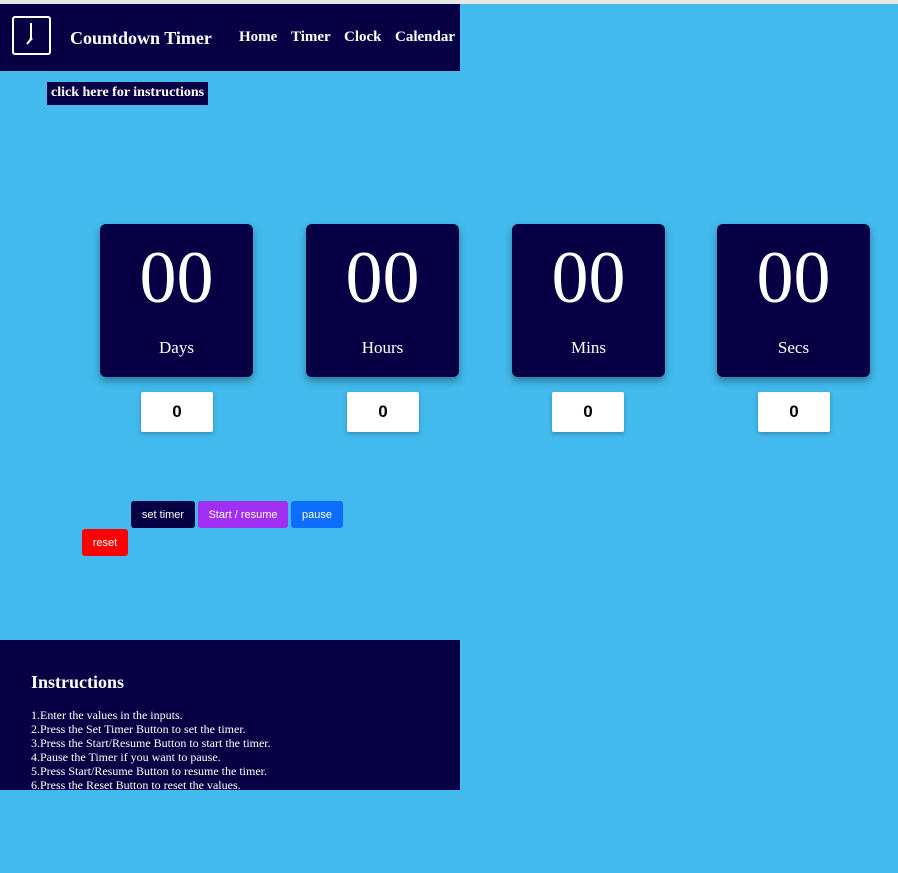  Describe the element at coordinates (425, 37) in the screenshot. I see `nav-calendar: Calendar` at that location.